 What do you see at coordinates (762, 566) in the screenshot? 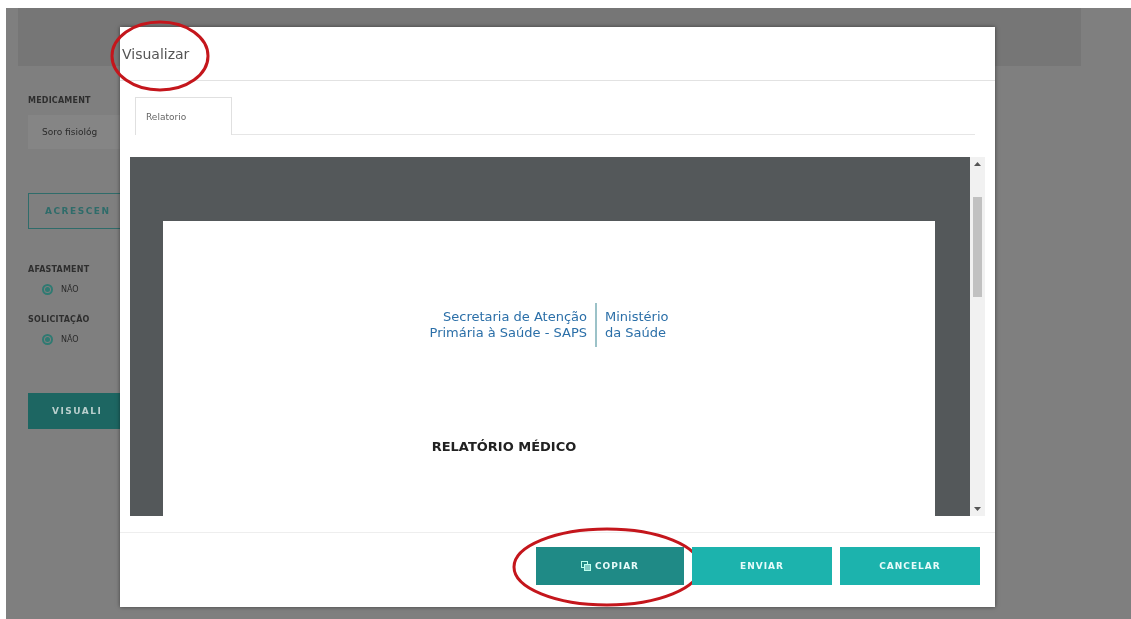
I see `dialog-button: ENVIAR` at bounding box center [762, 566].